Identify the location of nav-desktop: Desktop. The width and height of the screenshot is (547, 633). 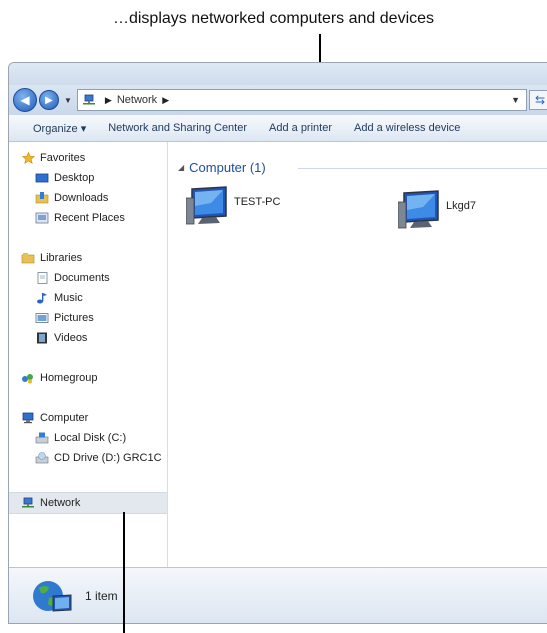
(88, 178).